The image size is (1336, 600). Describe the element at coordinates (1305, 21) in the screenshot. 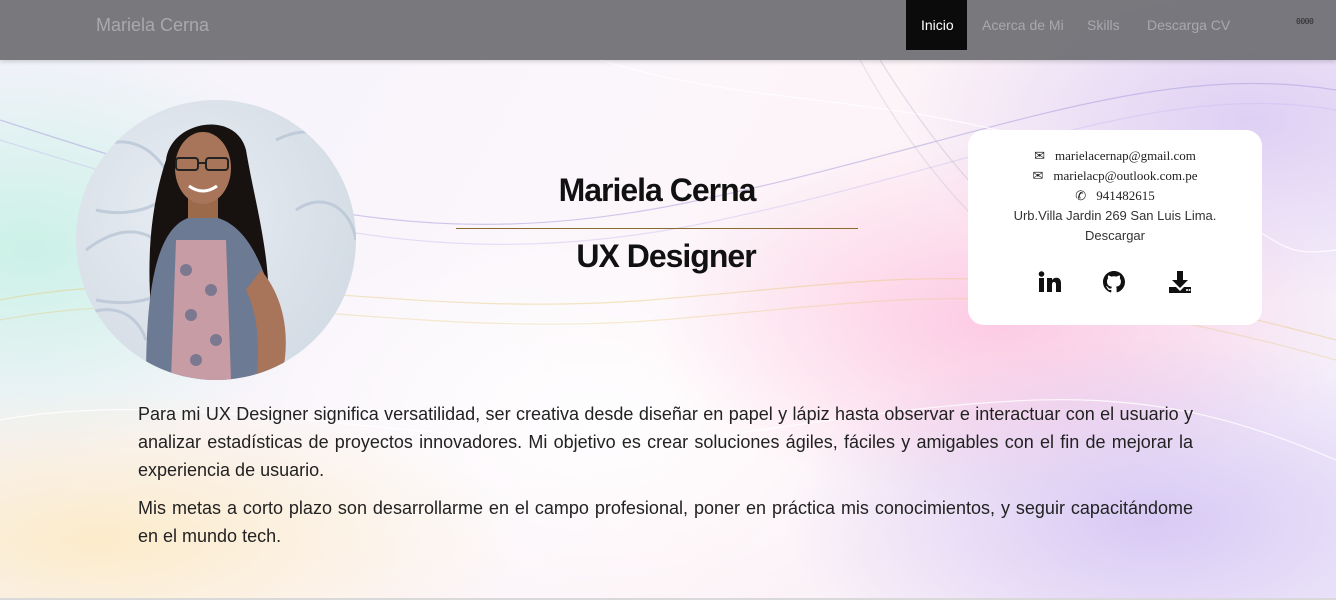

I see `language-flag-icon: 0000` at that location.